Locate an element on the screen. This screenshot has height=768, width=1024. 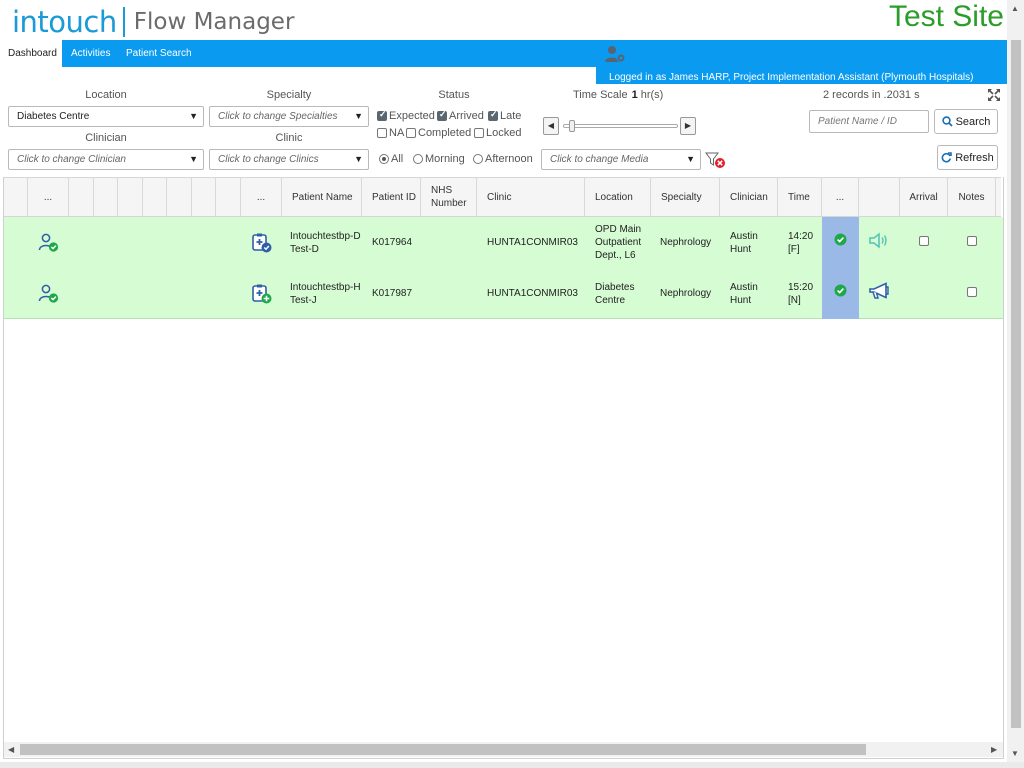
checkbox-completed is located at coordinates (411, 133).